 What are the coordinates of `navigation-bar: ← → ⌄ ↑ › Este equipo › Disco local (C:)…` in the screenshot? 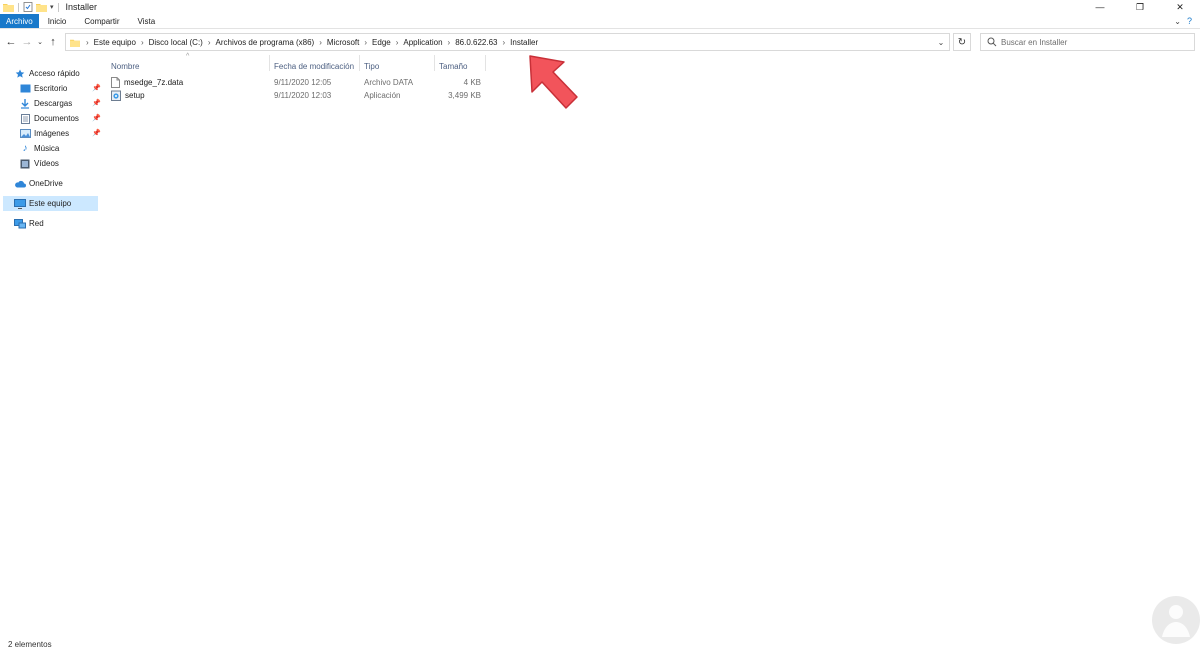 It's located at (600, 42).